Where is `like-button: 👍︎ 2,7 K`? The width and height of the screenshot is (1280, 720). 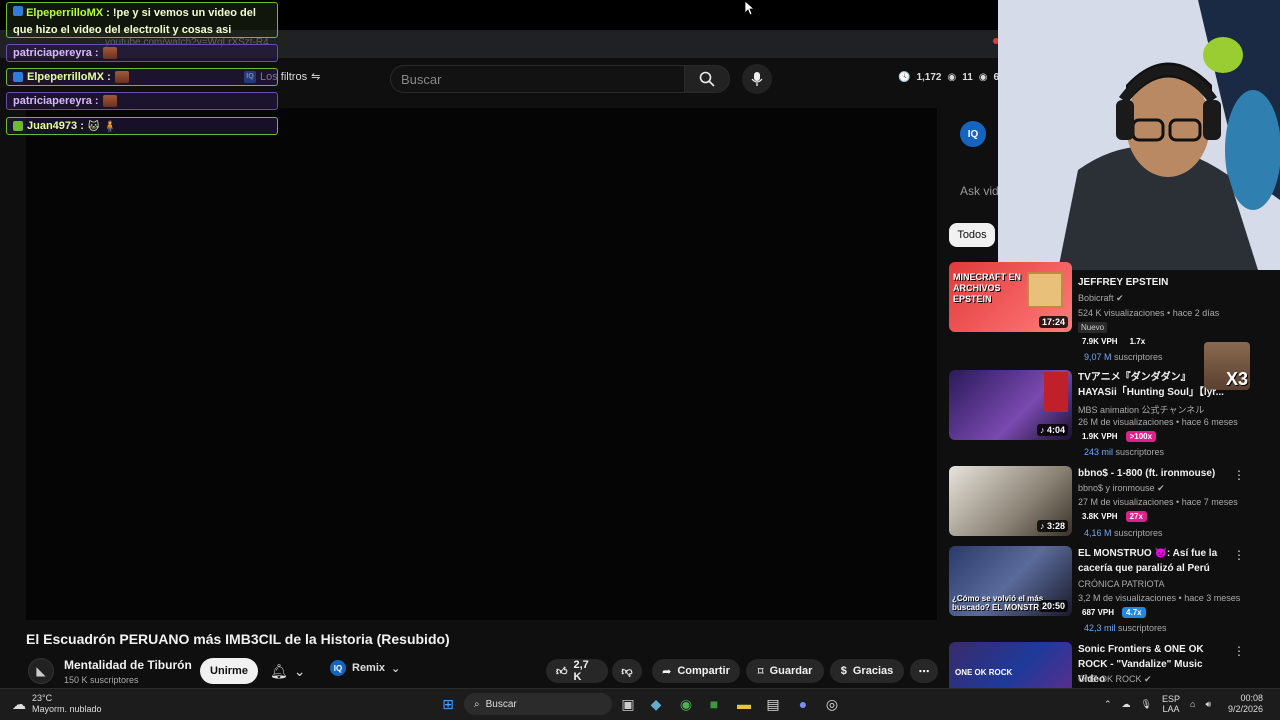 like-button: 👍︎ 2,7 K is located at coordinates (577, 671).